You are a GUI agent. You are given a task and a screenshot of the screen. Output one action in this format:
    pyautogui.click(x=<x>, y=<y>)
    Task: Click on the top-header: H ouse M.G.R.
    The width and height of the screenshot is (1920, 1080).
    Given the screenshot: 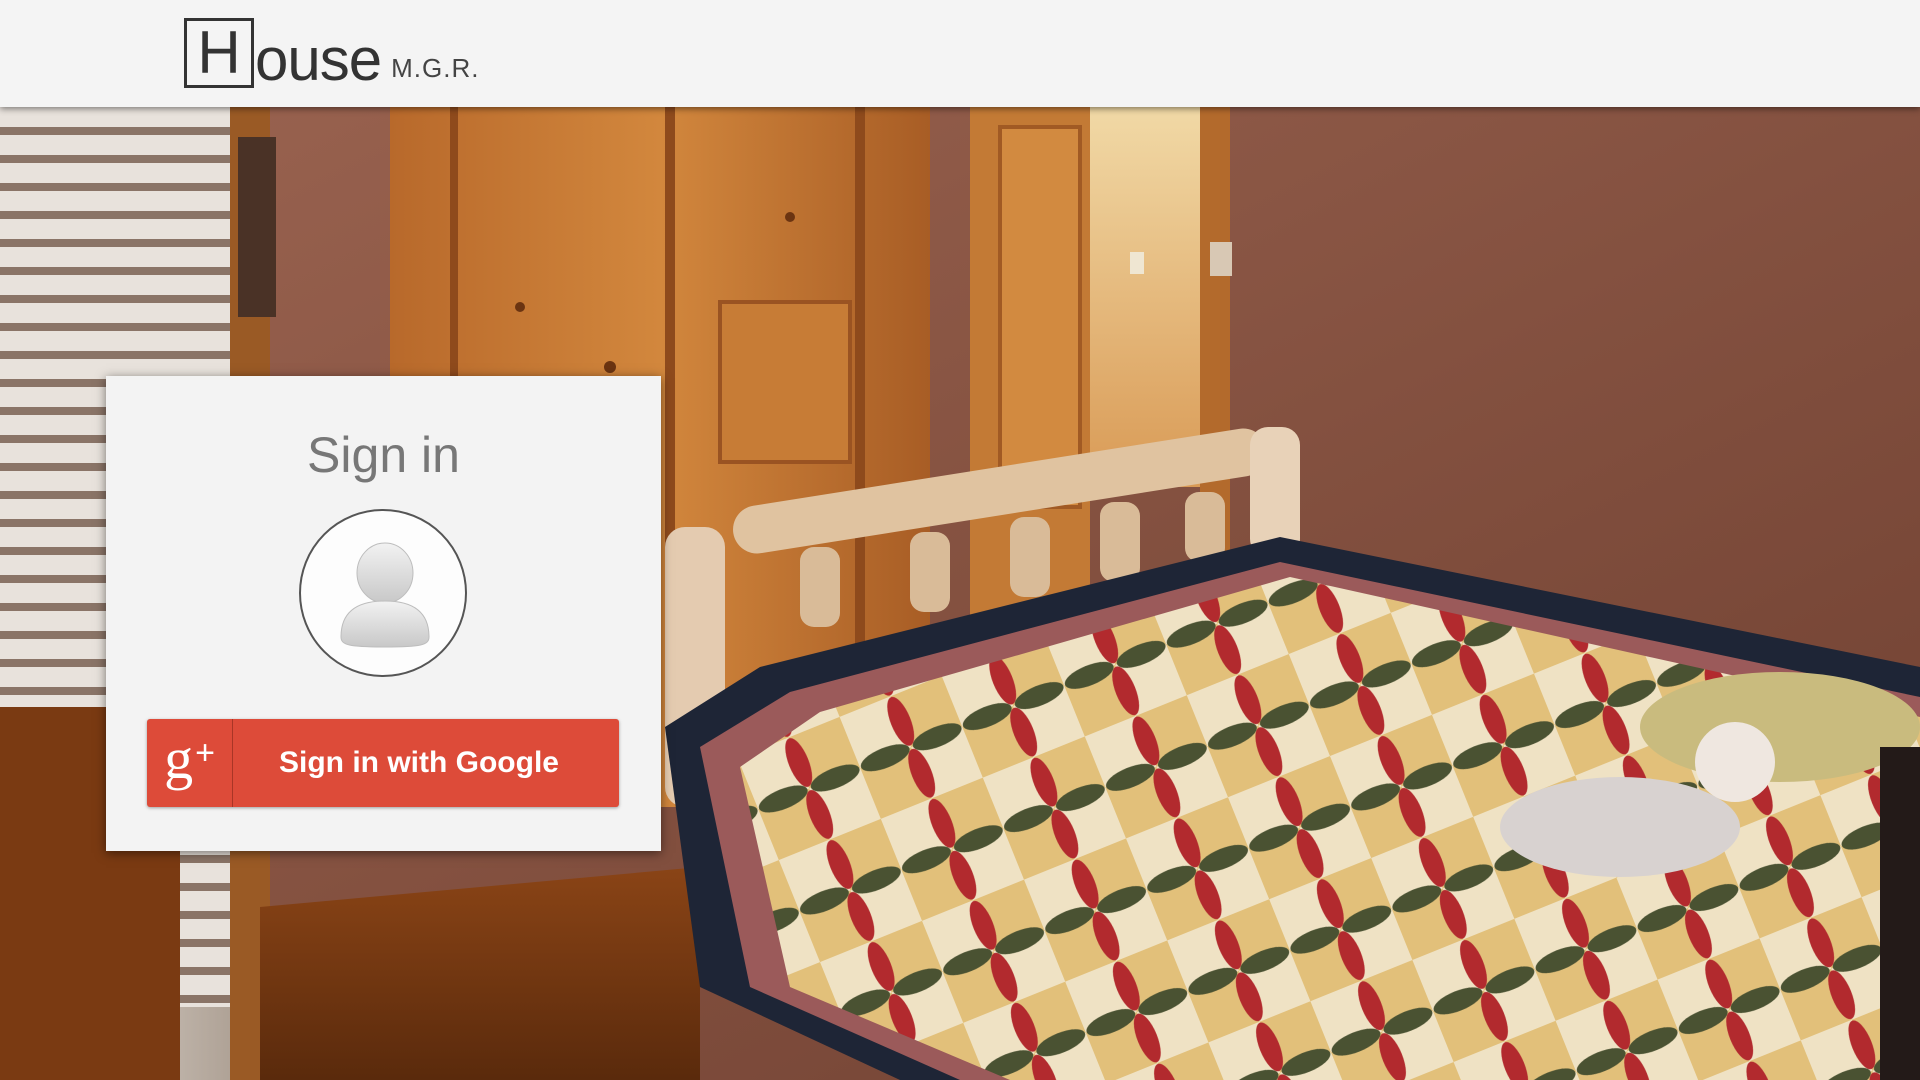 What is the action you would take?
    pyautogui.click(x=960, y=53)
    